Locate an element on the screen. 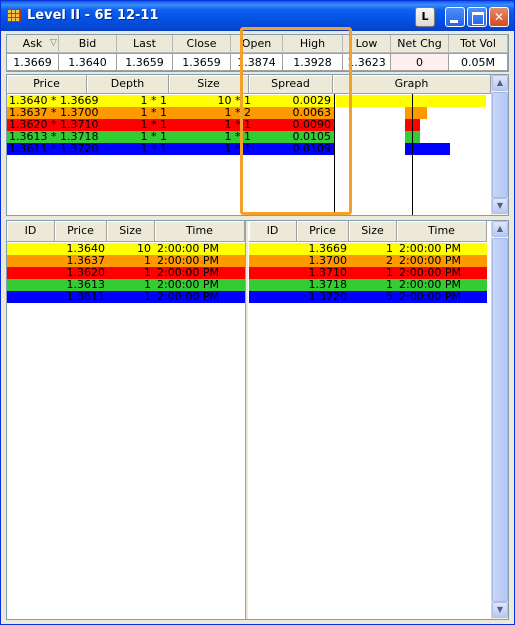 This screenshot has width=515, height=625. ask-size: 5 is located at coordinates (389, 297).